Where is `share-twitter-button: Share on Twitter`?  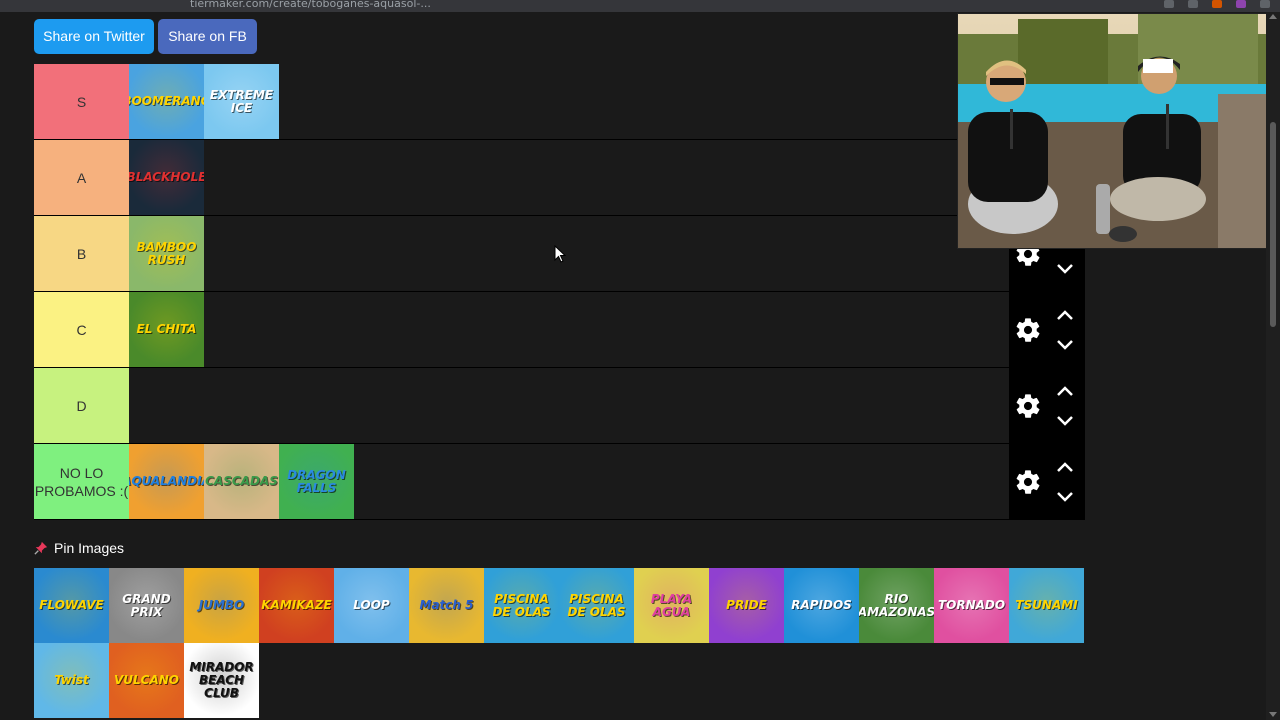
share-twitter-button: Share on Twitter is located at coordinates (94, 36).